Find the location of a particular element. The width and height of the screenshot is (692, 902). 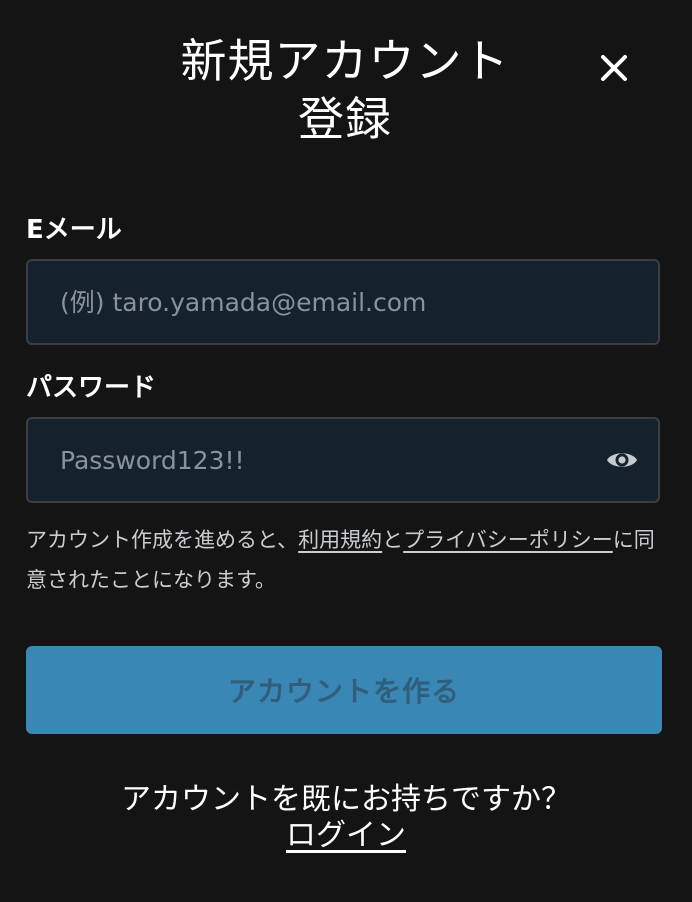

eye-icon is located at coordinates (622, 460).